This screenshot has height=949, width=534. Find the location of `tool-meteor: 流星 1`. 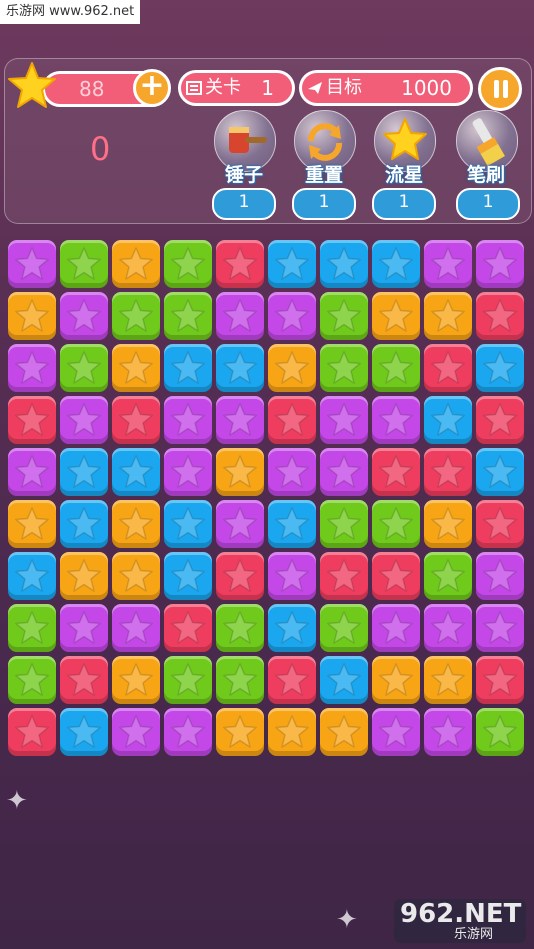

tool-meteor: 流星 1 is located at coordinates (403, 165).